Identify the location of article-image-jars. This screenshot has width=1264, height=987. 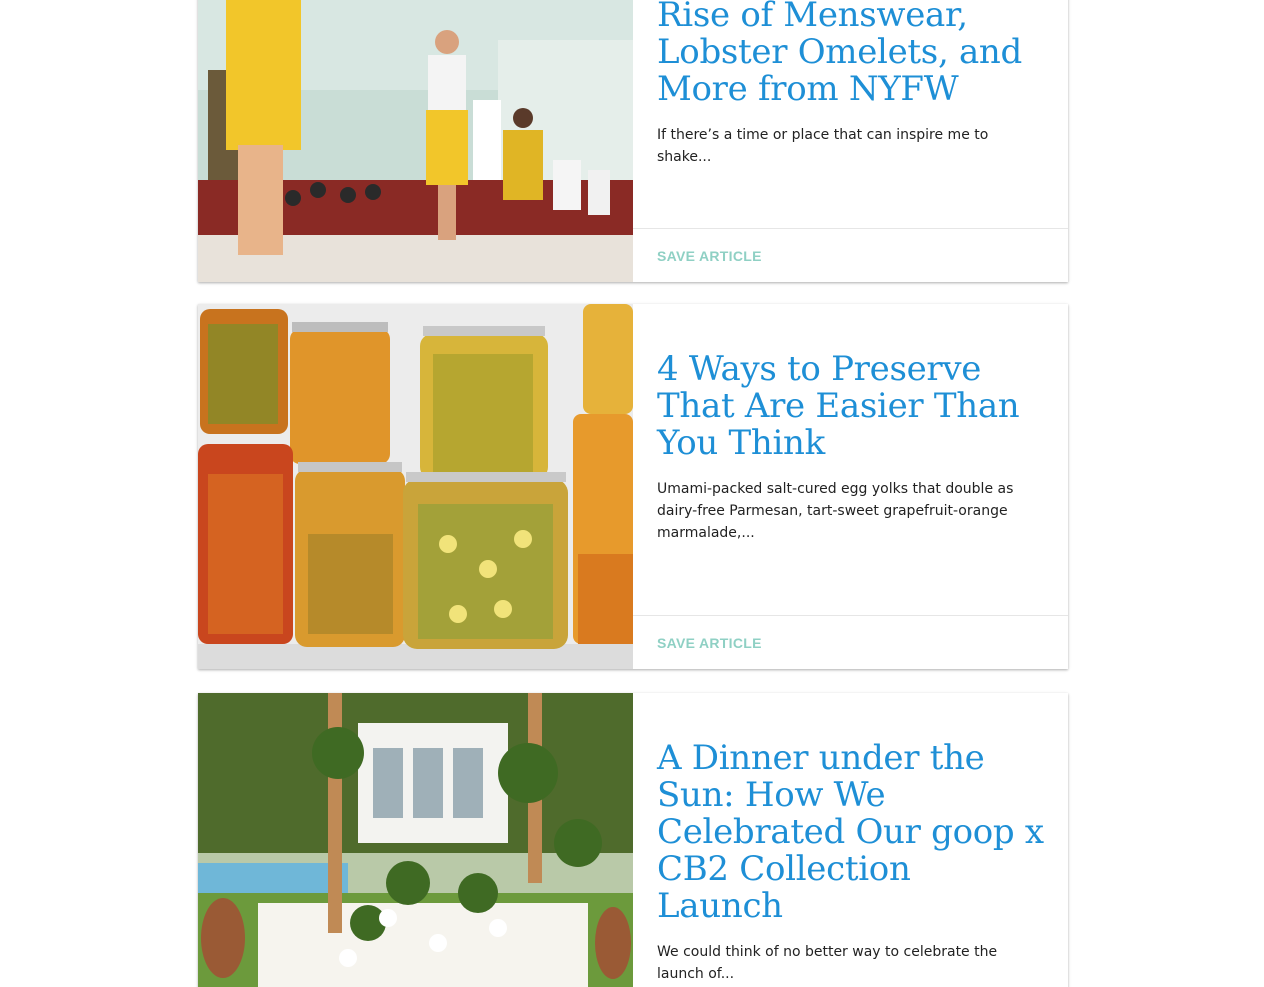
(415, 486).